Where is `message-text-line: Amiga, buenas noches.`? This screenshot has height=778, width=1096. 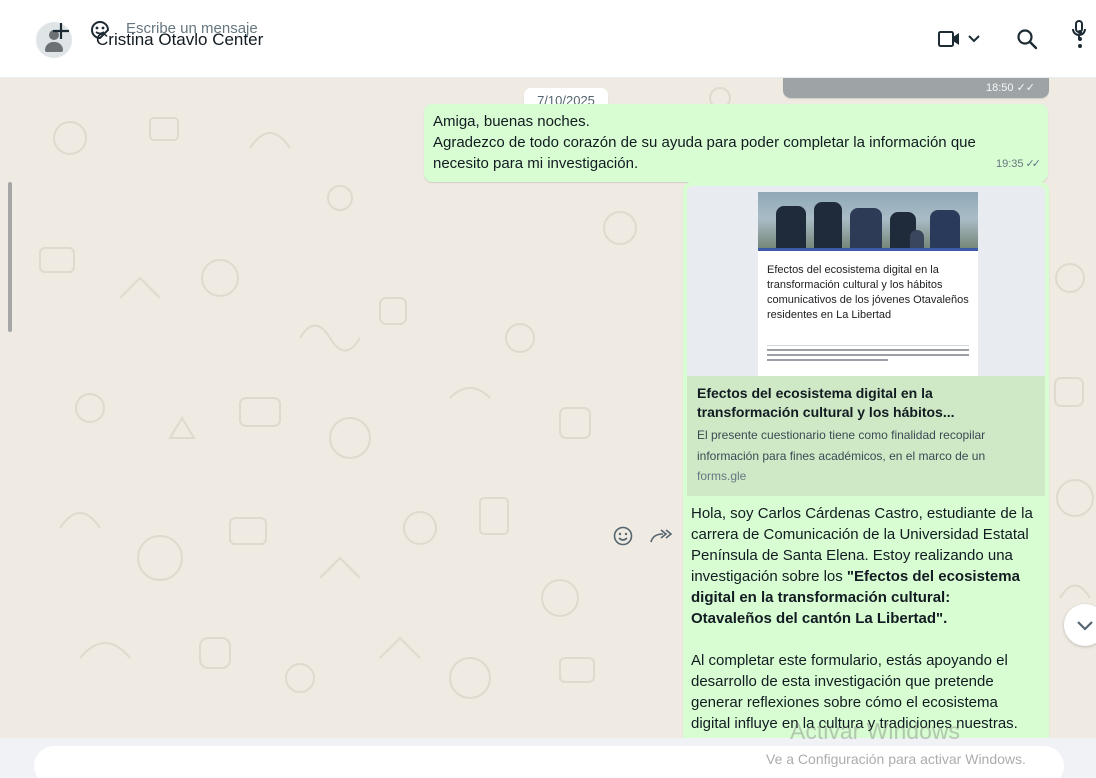
message-text-line: Amiga, buenas noches. is located at coordinates (511, 121).